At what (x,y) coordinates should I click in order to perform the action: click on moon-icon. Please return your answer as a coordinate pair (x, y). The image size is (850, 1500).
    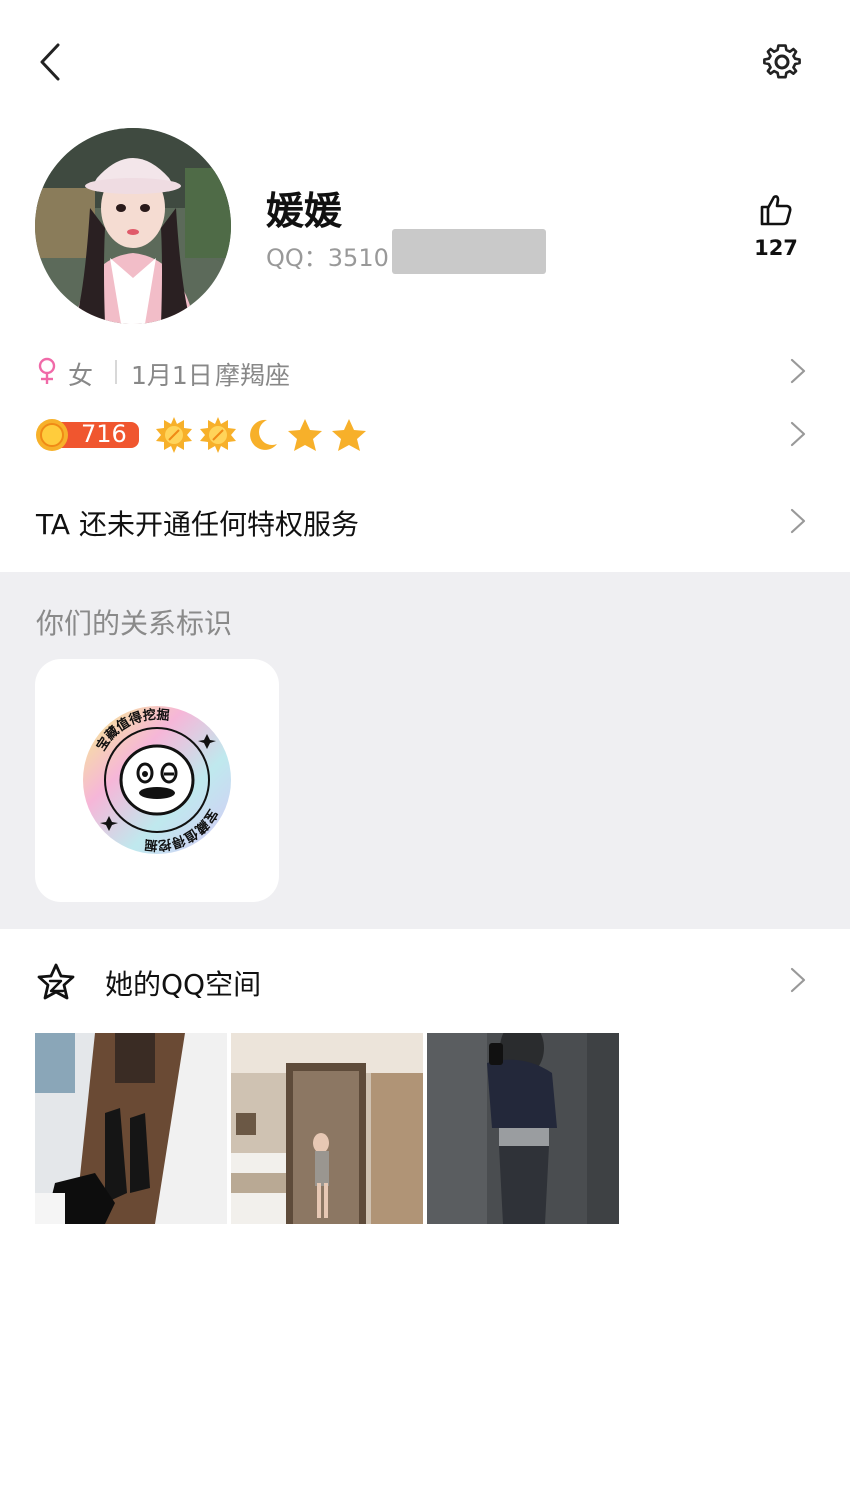
    Looking at the image, I should click on (263, 434).